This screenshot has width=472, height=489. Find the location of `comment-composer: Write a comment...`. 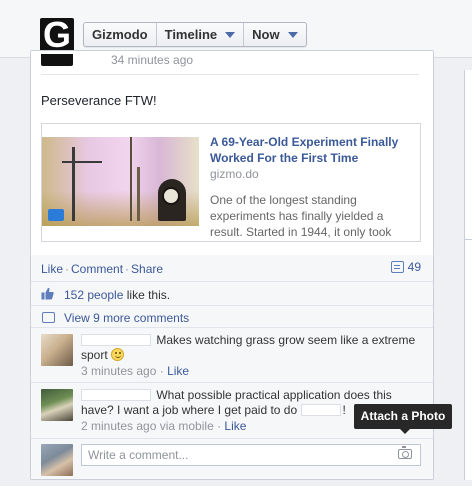

comment-composer: Write a comment... is located at coordinates (232, 458).